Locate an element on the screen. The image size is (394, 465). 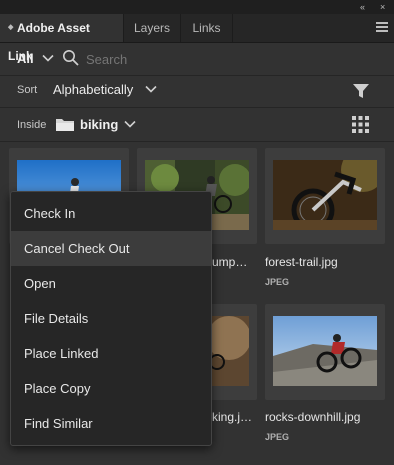
menu-item-open: Open is located at coordinates (111, 283).